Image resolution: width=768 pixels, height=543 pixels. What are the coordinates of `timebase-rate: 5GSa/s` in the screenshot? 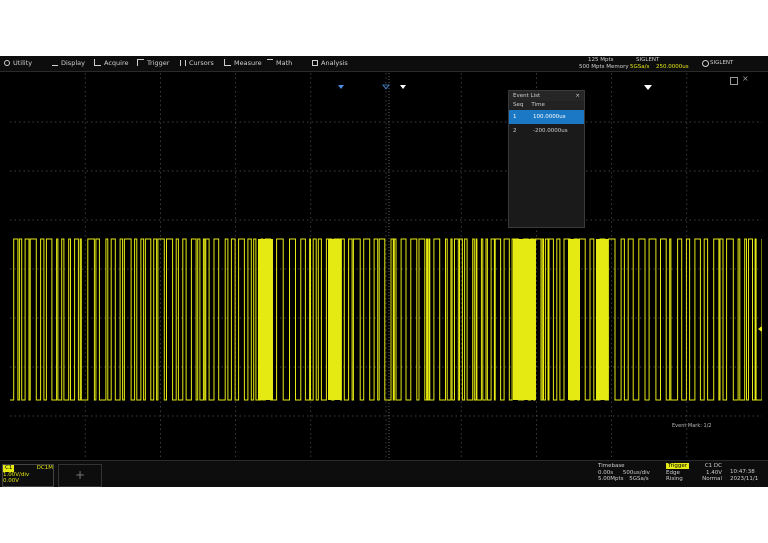 It's located at (639, 479).